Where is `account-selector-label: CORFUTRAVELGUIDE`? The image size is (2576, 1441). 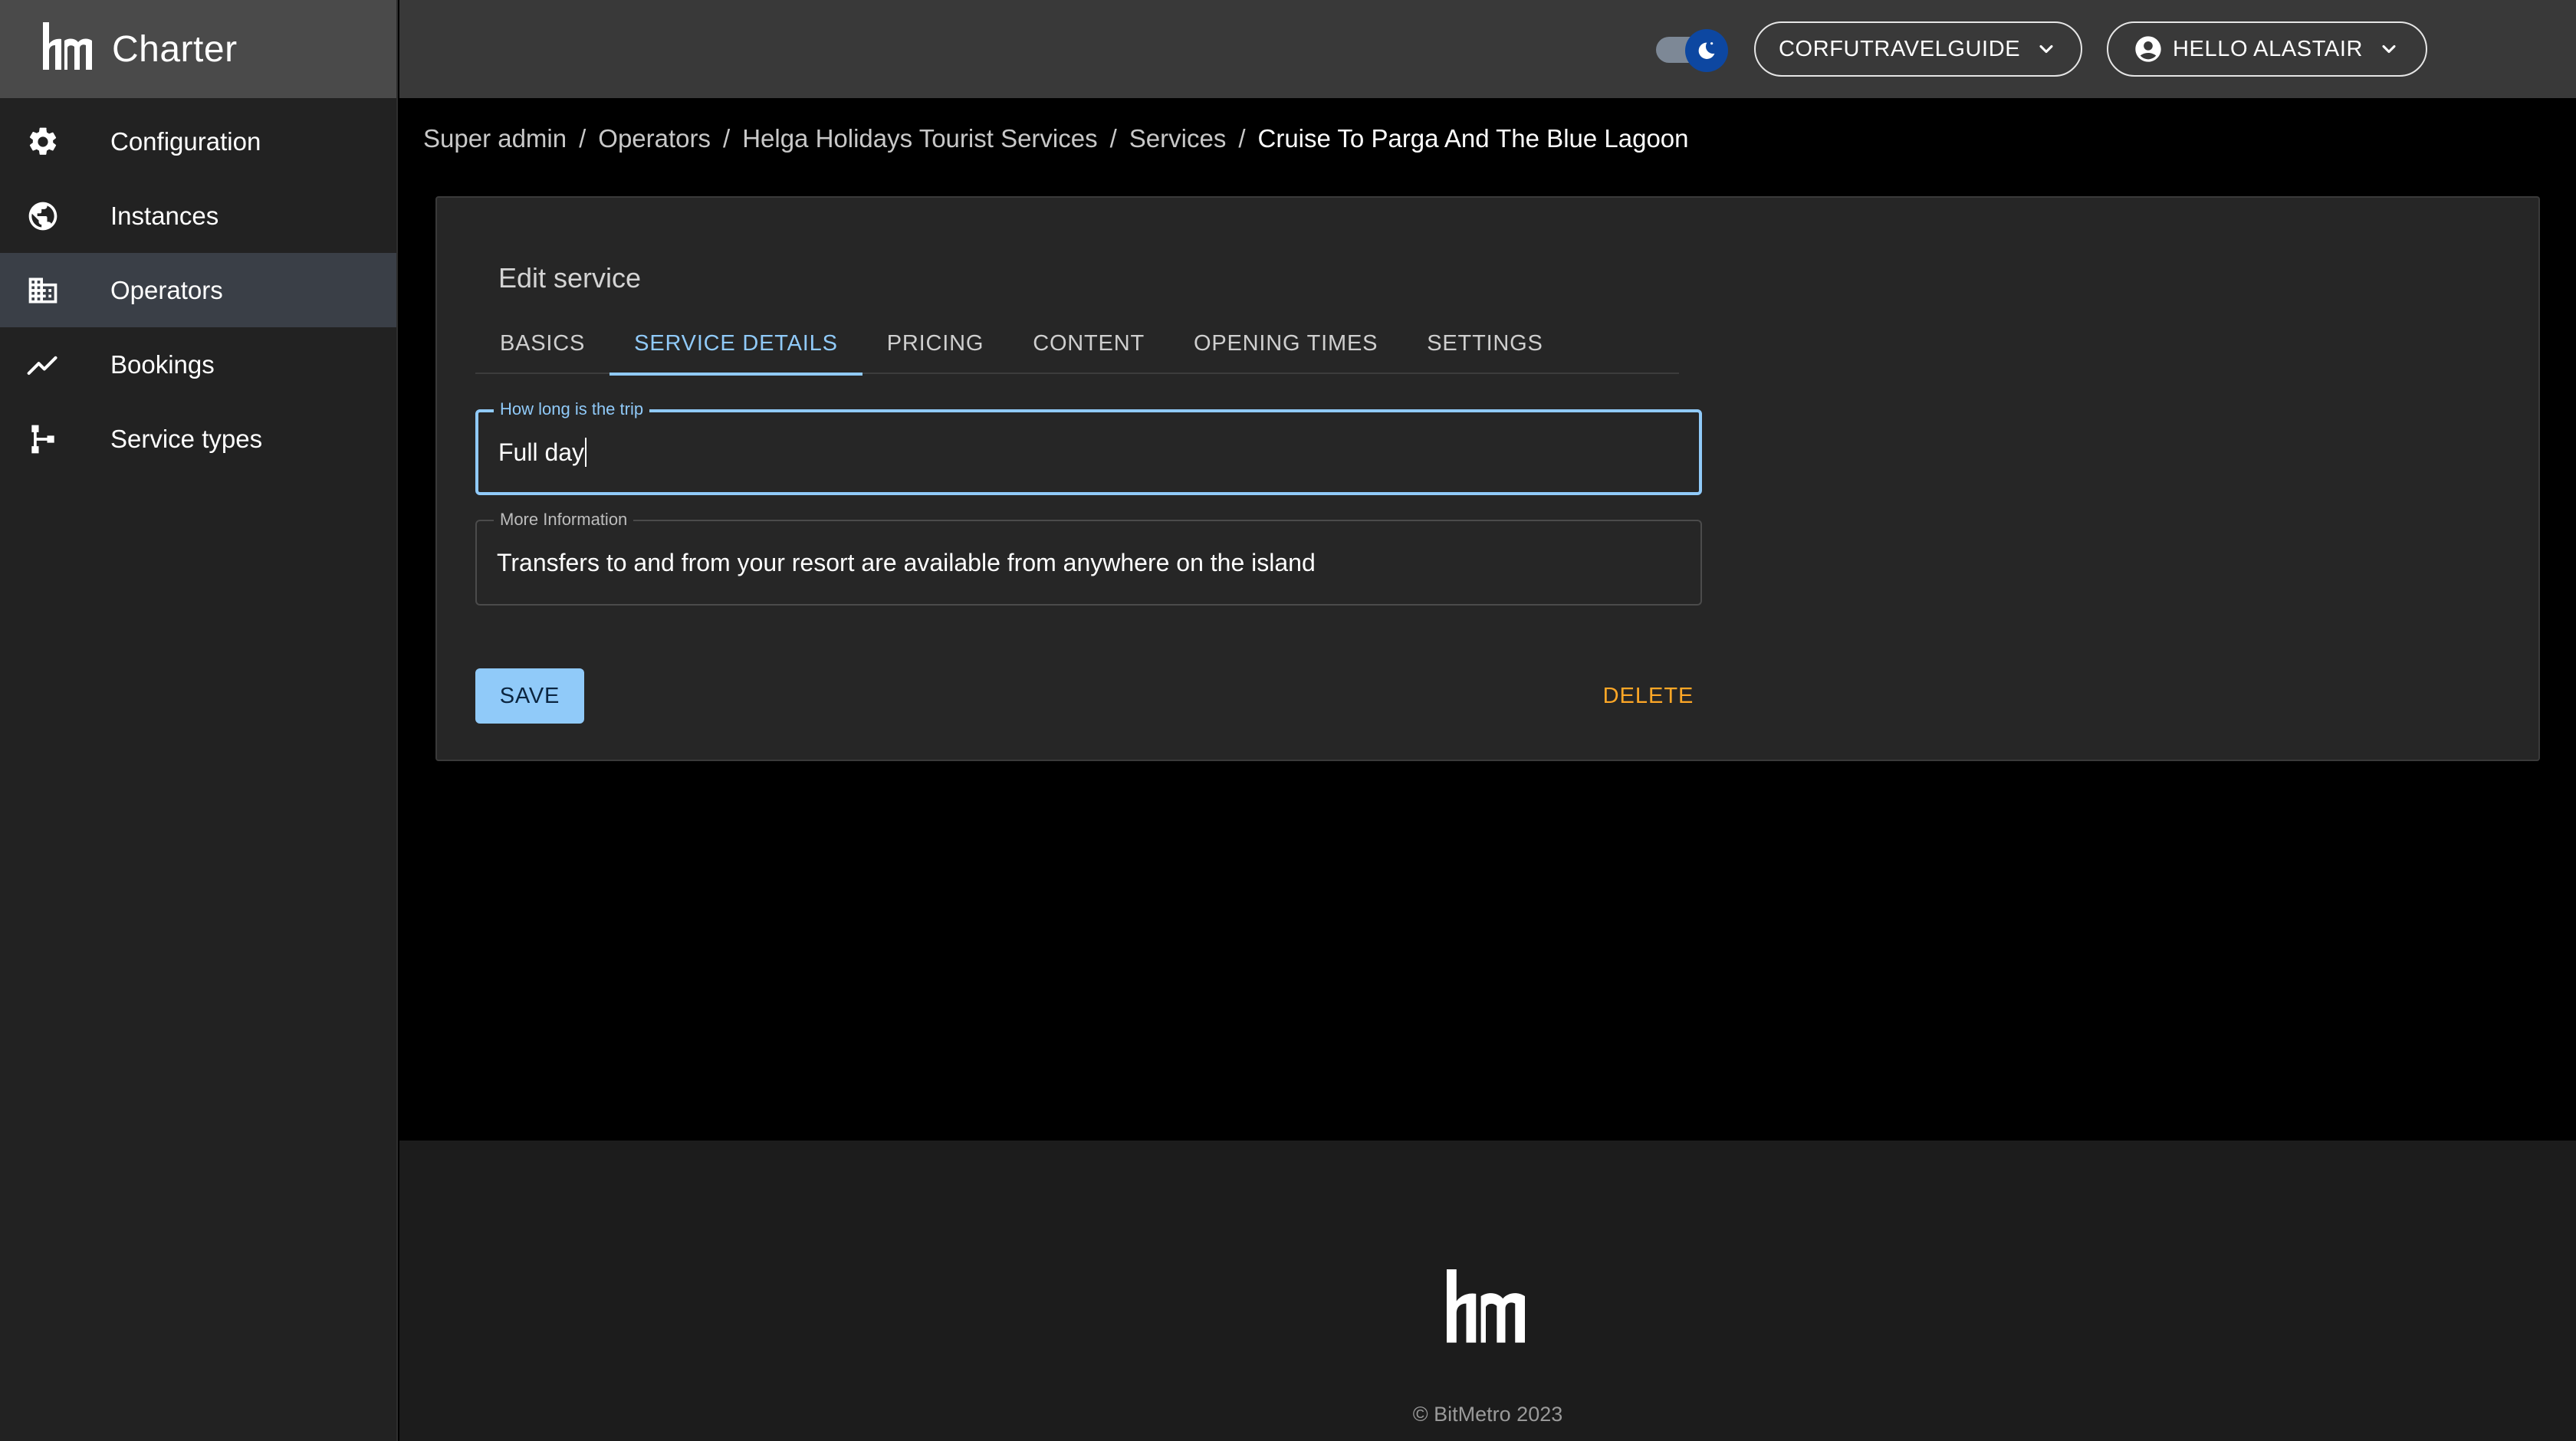
account-selector-label: CORFUTRAVELGUIDE is located at coordinates (1900, 48).